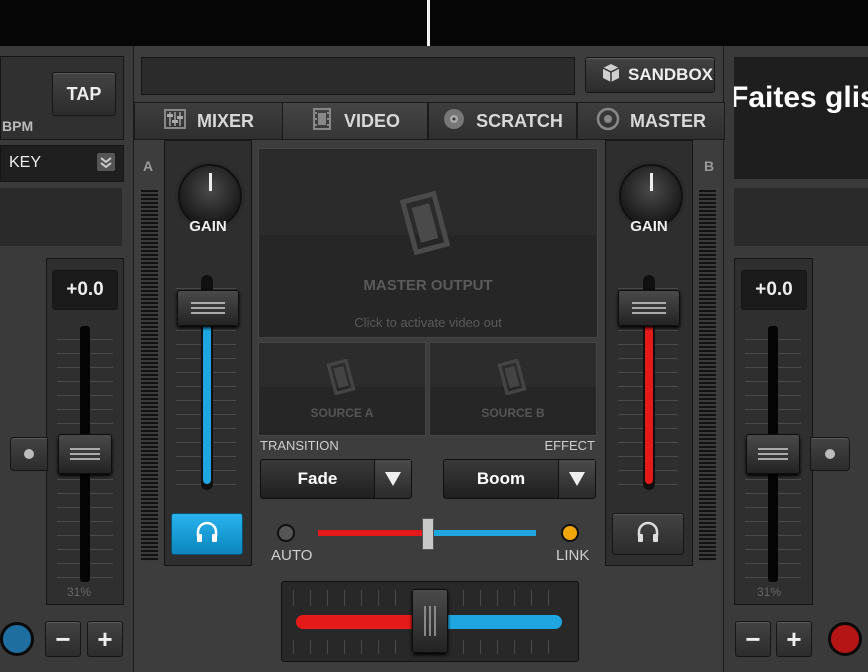 The width and height of the screenshot is (868, 672). I want to click on key-selector: KEY, so click(62, 163).